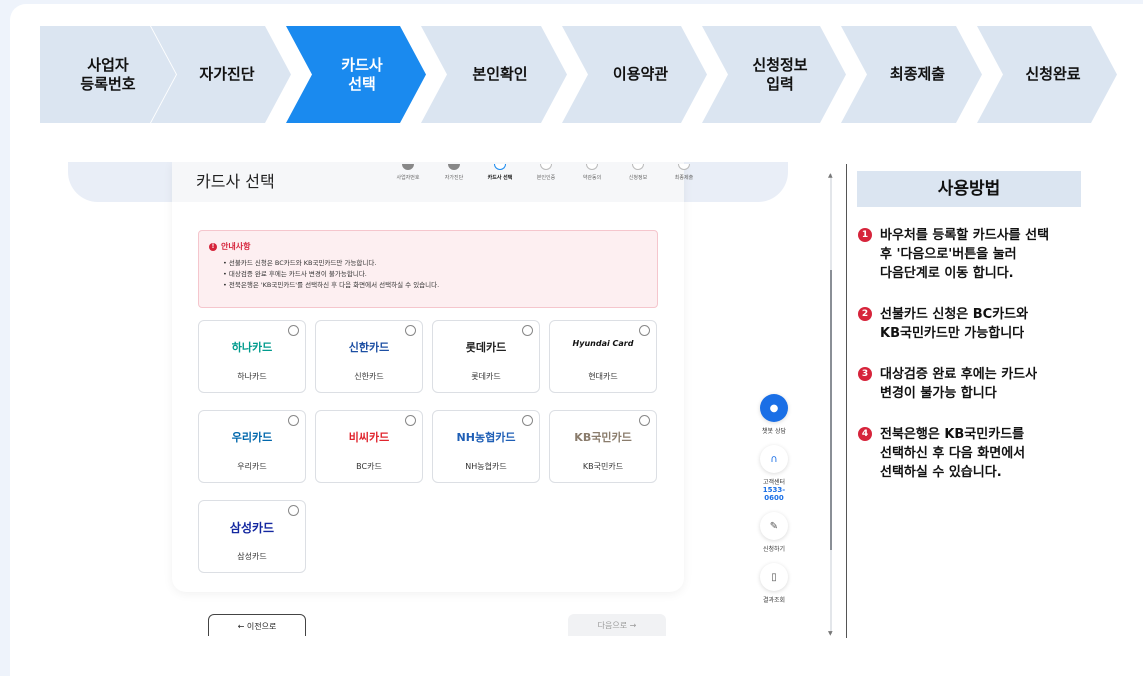  What do you see at coordinates (252, 347) in the screenshot?
I see `hana-card-logo: 하나카드` at bounding box center [252, 347].